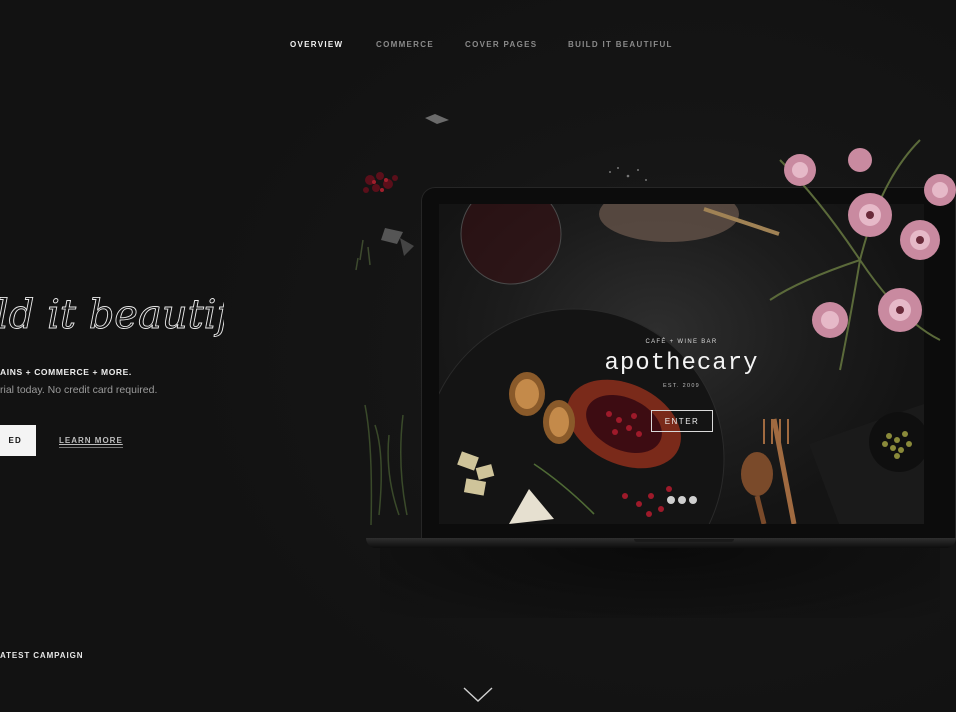  What do you see at coordinates (671, 500) in the screenshot?
I see `twitter-icon` at bounding box center [671, 500].